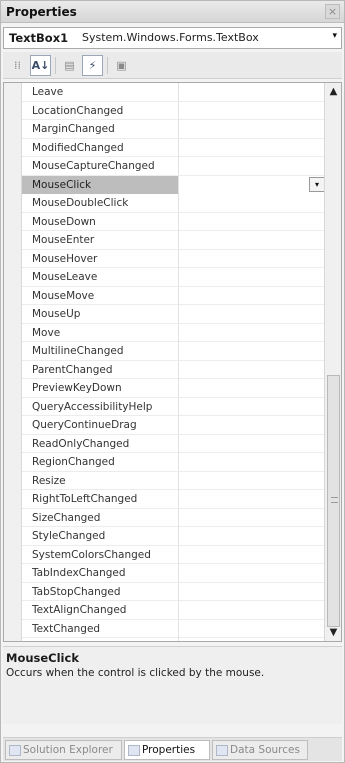  Describe the element at coordinates (173, 517) in the screenshot. I see `property-row: SizeChanged` at that location.